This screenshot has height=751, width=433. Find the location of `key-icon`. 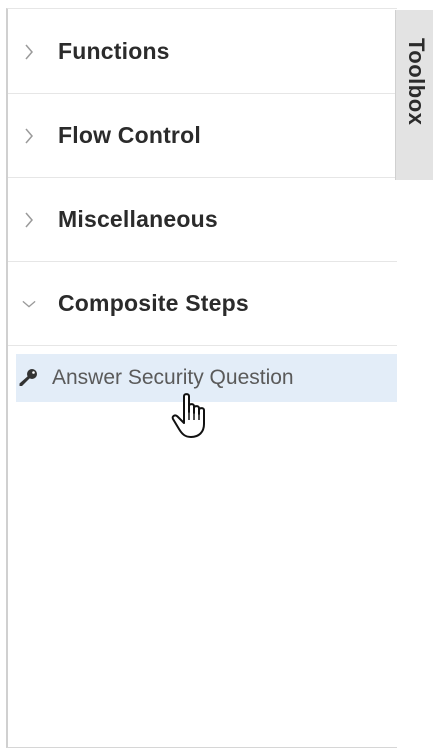

key-icon is located at coordinates (28, 378).